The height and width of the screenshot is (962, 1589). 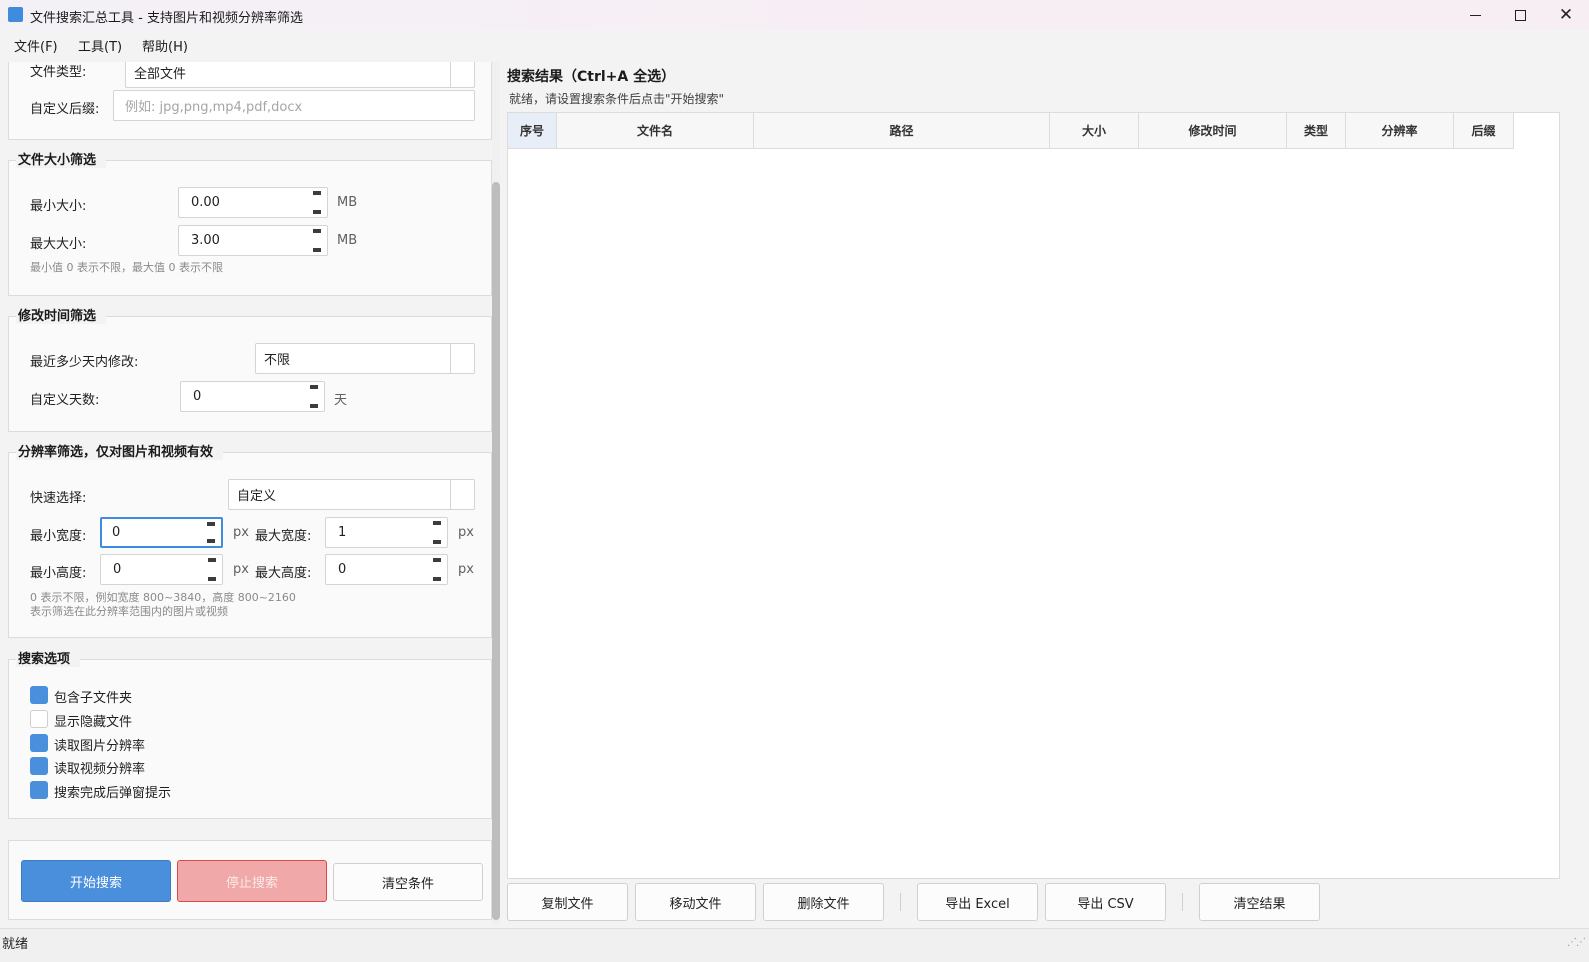 I want to click on show-hidden-label: 显示隐藏文件, so click(x=93, y=720).